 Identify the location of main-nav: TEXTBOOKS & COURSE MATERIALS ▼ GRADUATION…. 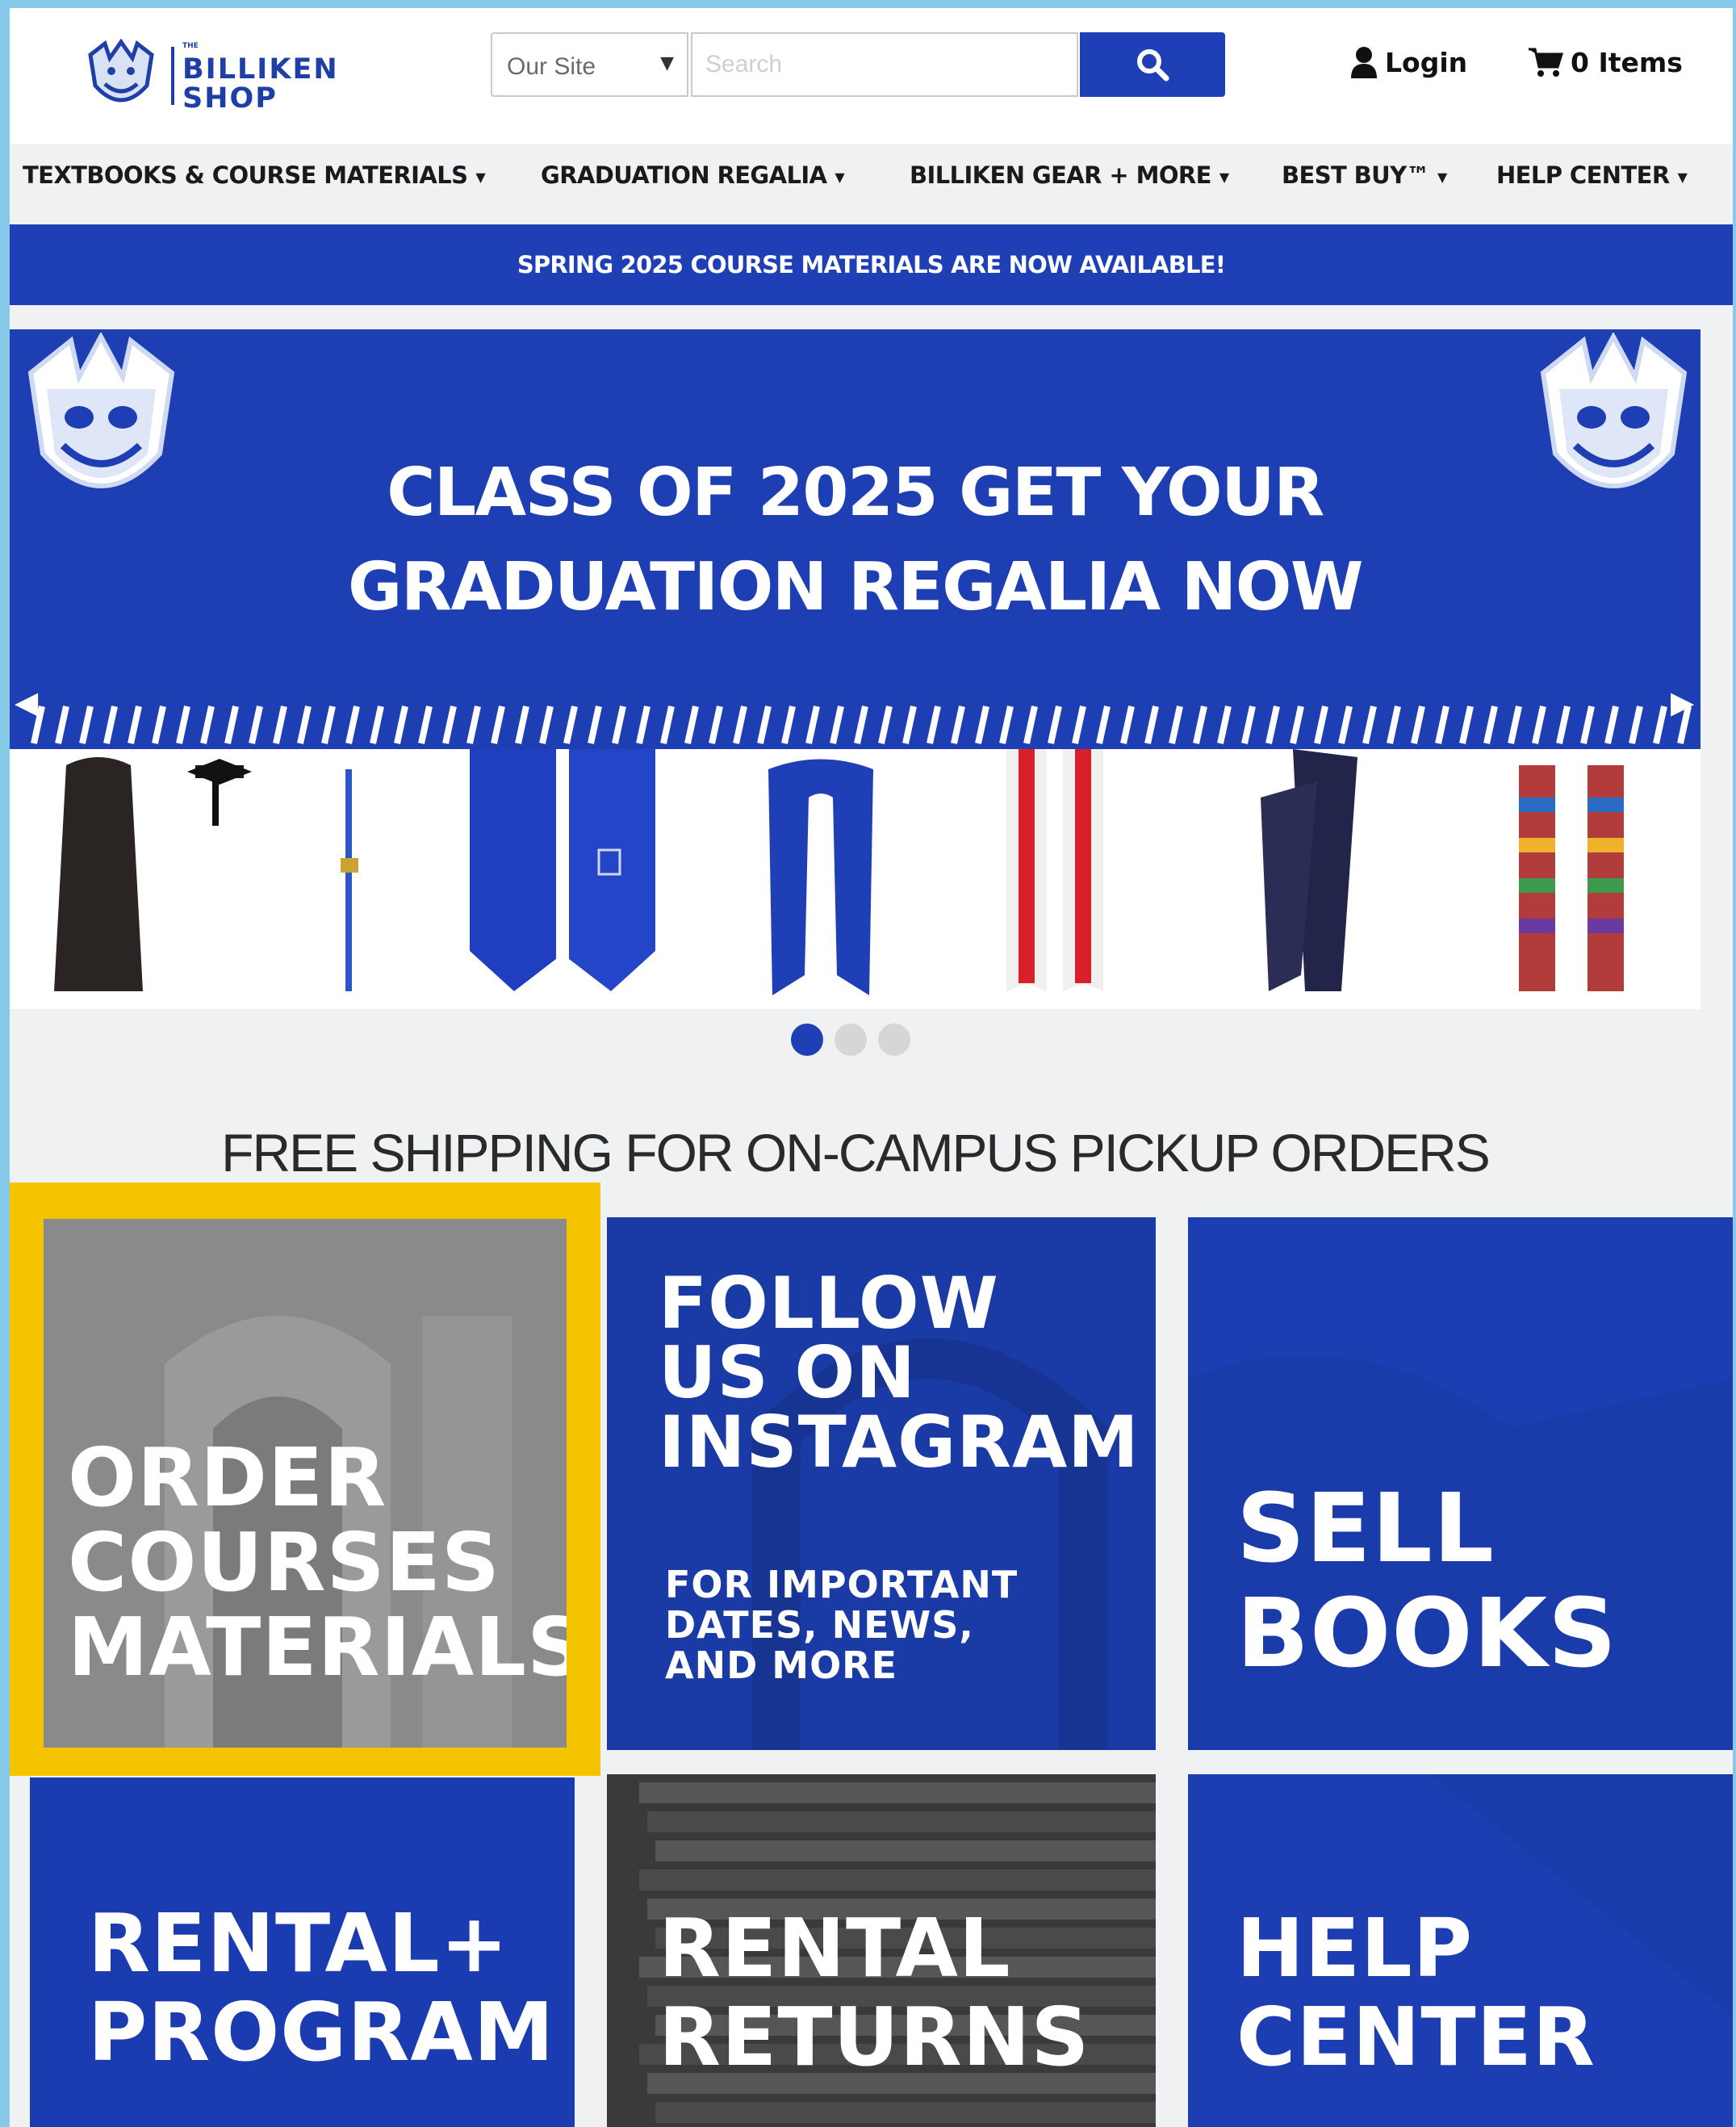
(871, 183).